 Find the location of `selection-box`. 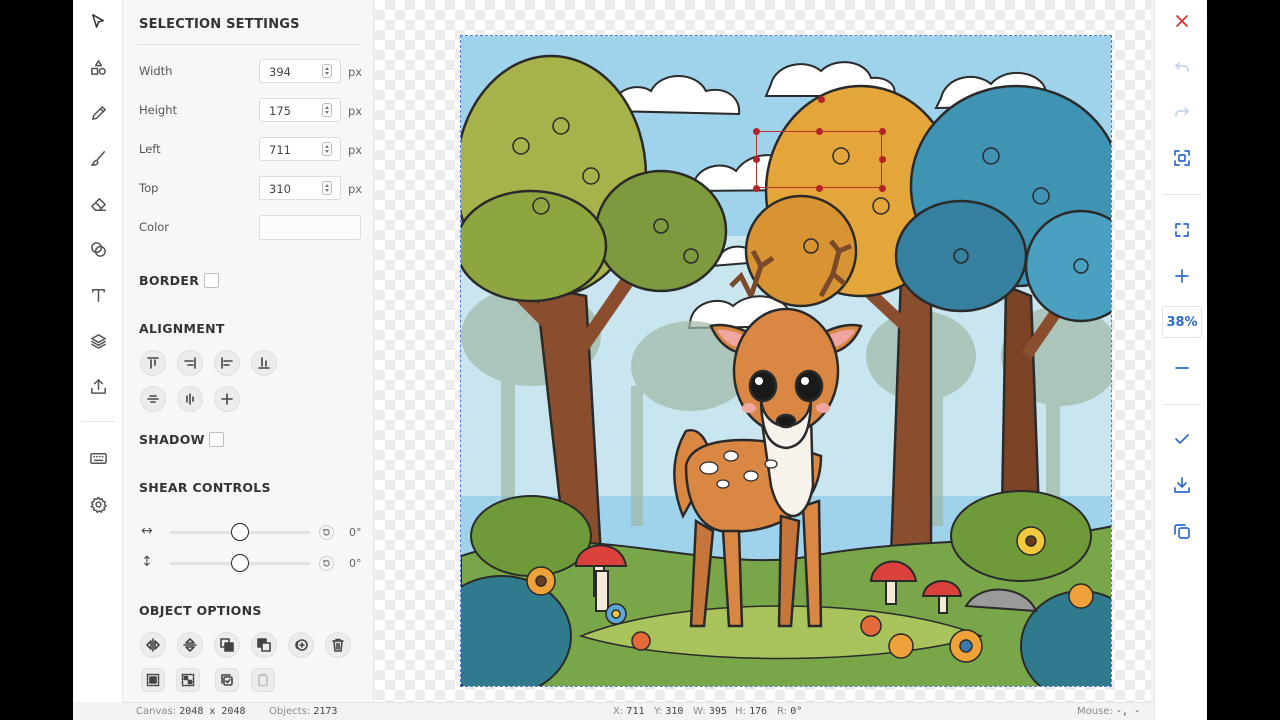

selection-box is located at coordinates (819, 159).